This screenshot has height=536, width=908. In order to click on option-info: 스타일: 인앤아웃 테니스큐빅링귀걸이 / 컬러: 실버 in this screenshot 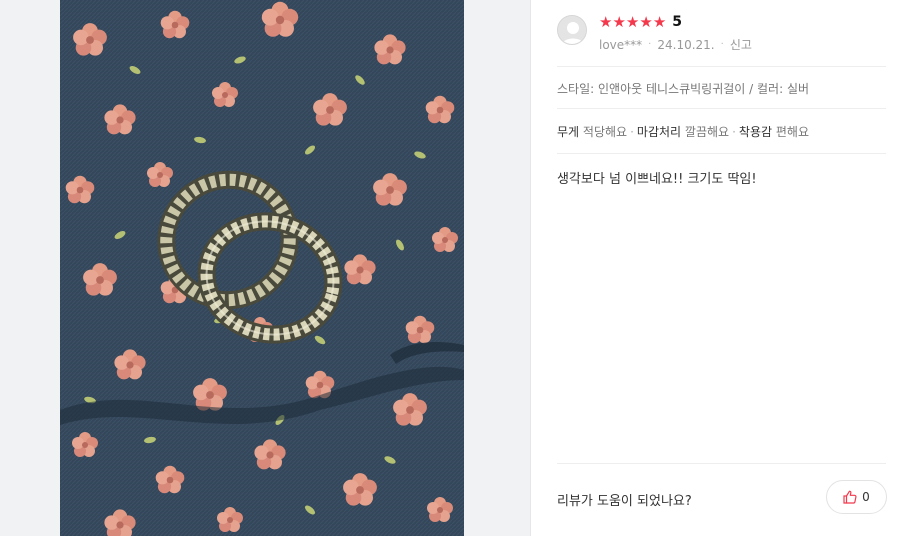, I will do `click(683, 89)`.